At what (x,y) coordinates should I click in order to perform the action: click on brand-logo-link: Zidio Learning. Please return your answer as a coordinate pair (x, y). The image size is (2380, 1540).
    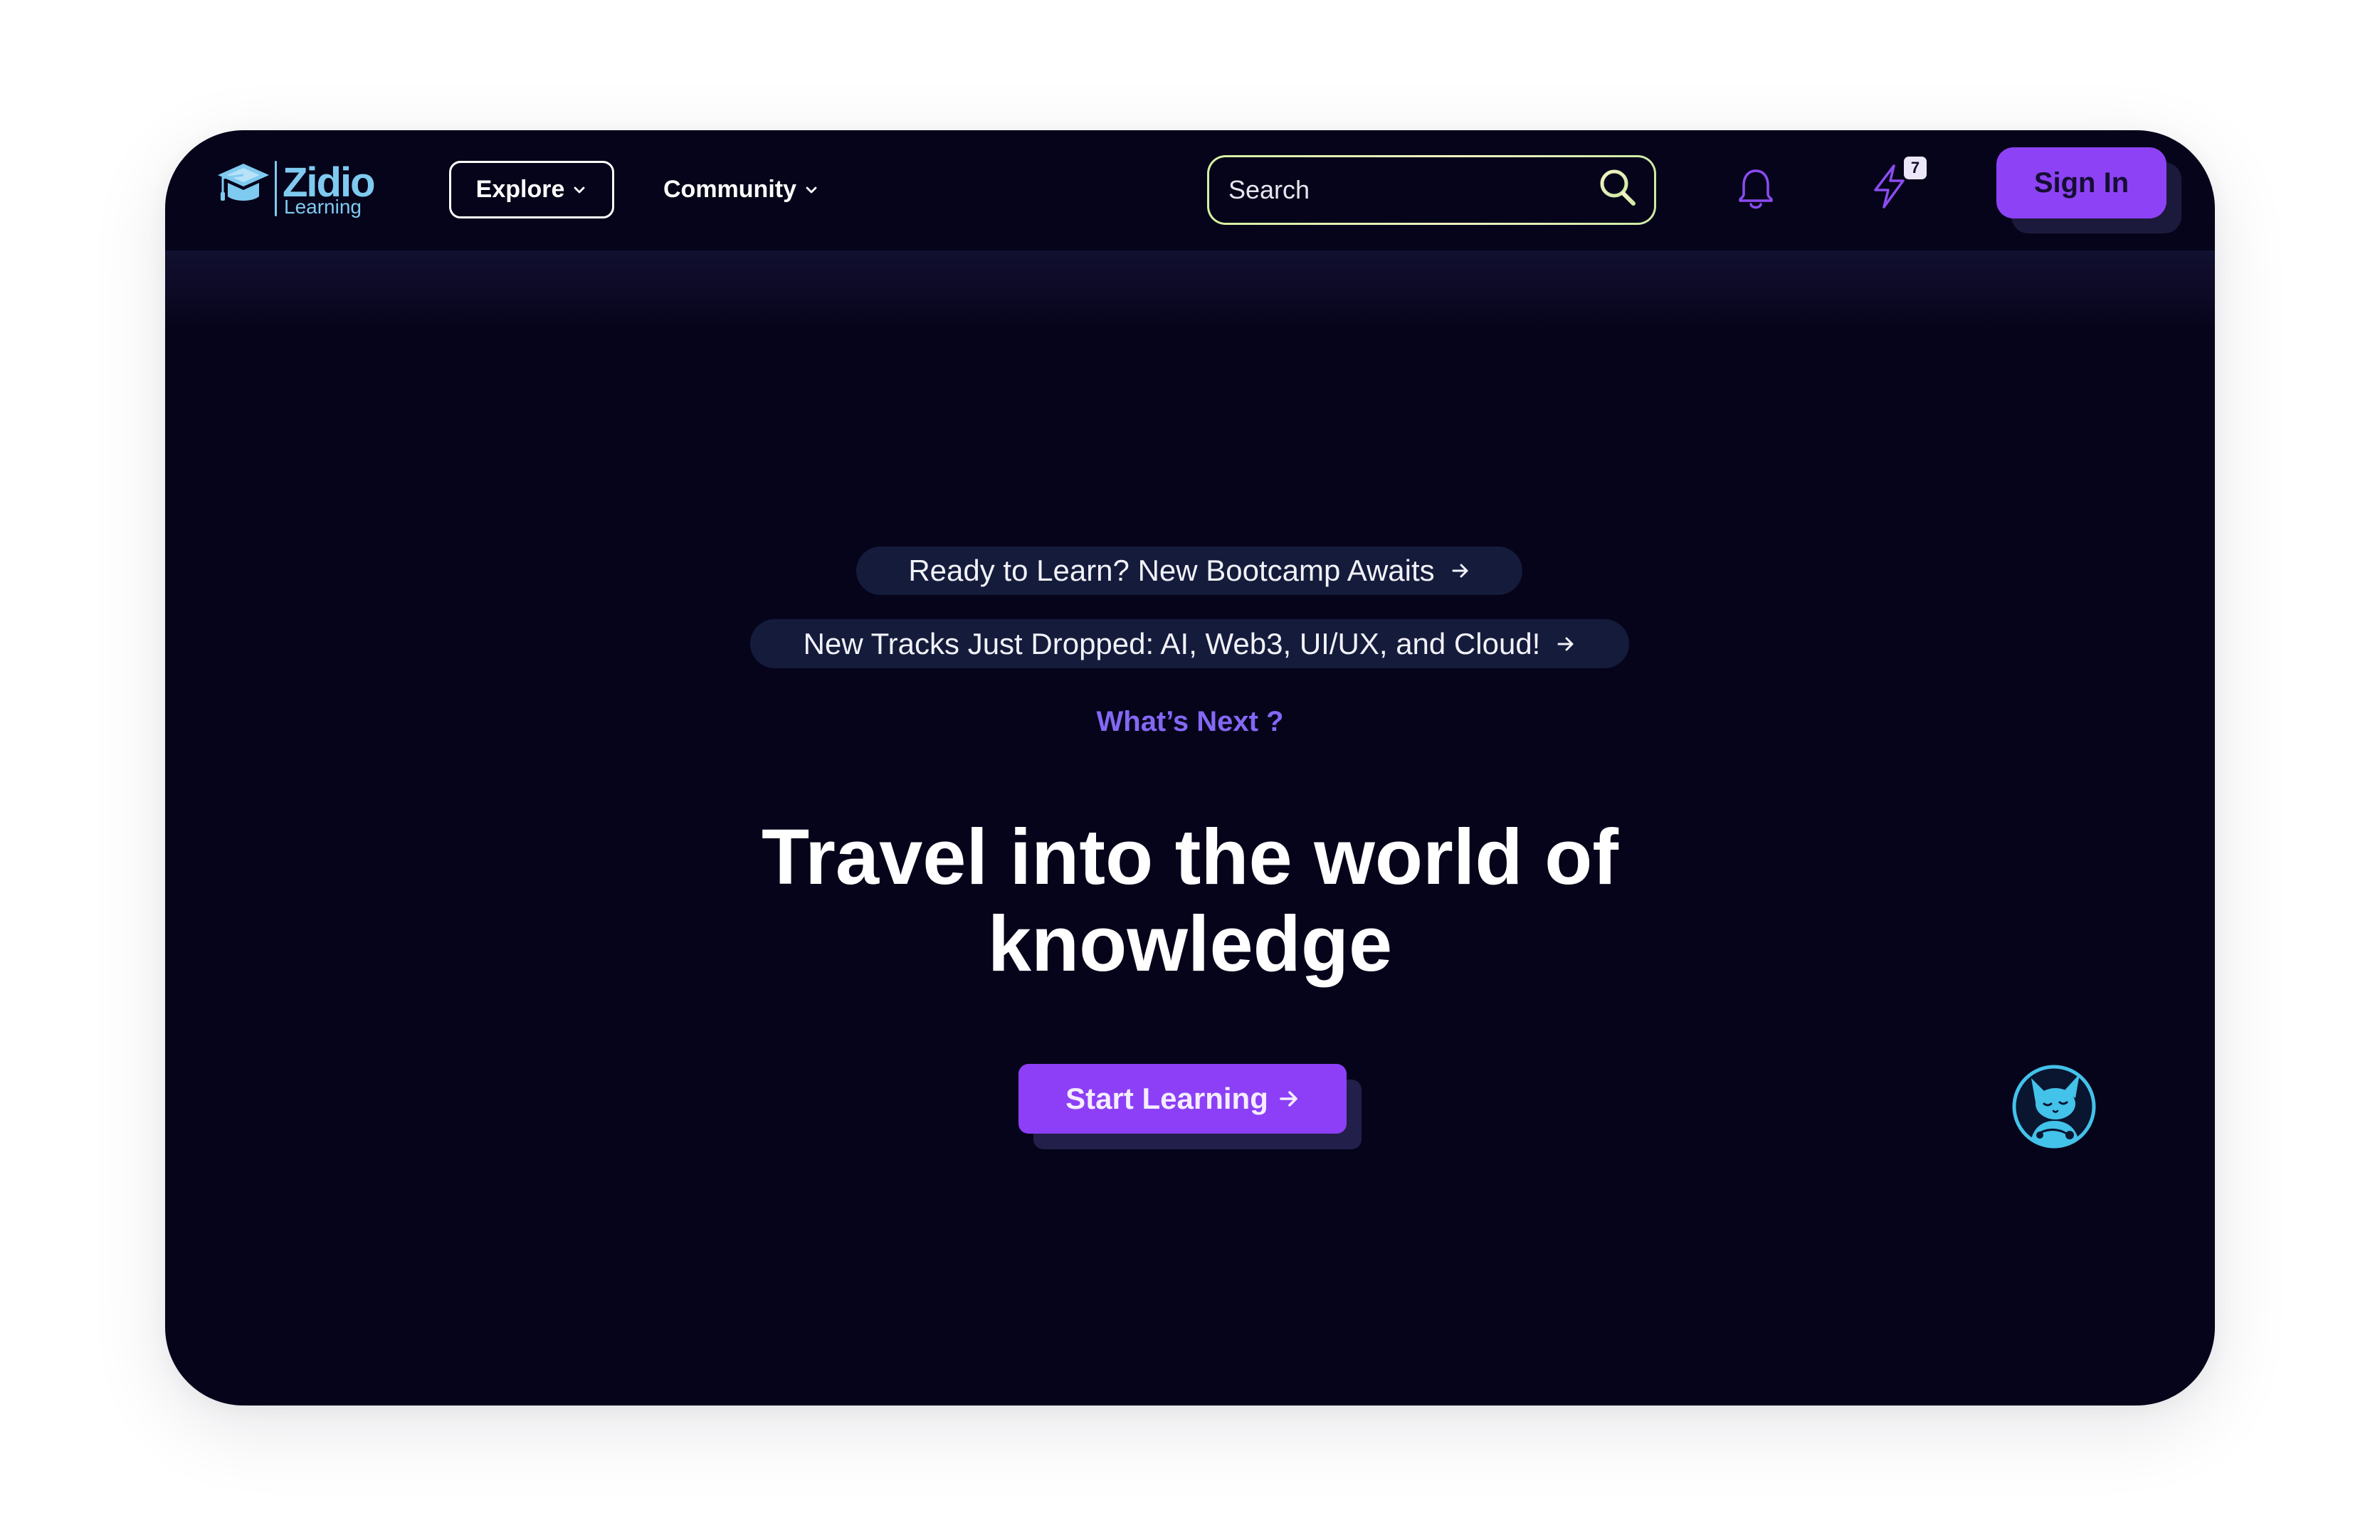
    Looking at the image, I should click on (296, 191).